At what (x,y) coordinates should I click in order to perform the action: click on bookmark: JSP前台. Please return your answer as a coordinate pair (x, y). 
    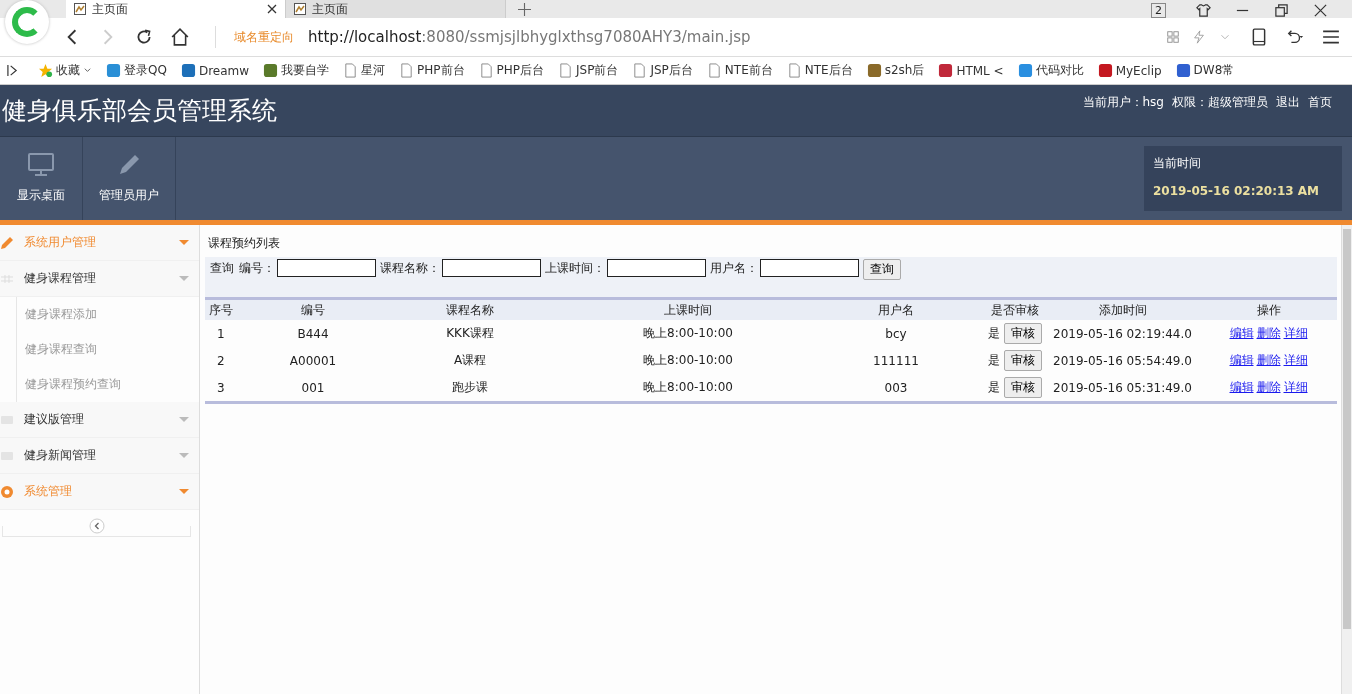
    Looking at the image, I should click on (588, 70).